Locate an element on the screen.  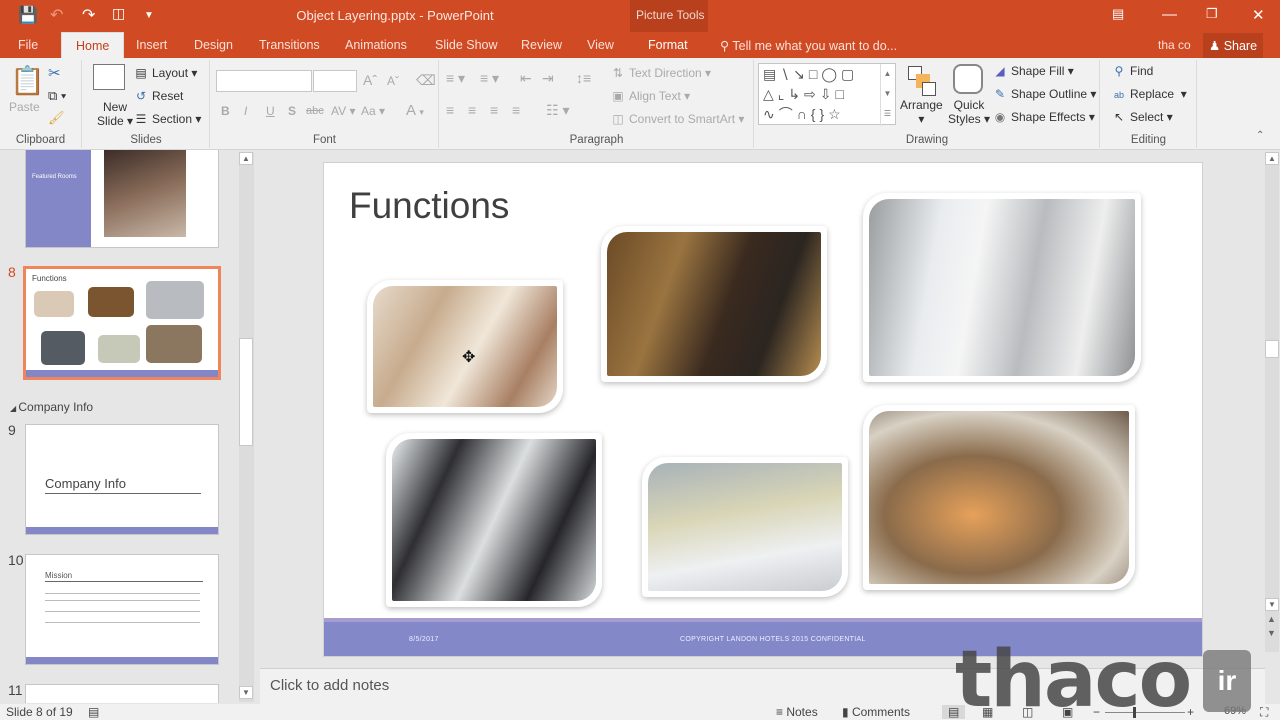
replace-button: ab Replace ▾ is located at coordinates (1149, 94).